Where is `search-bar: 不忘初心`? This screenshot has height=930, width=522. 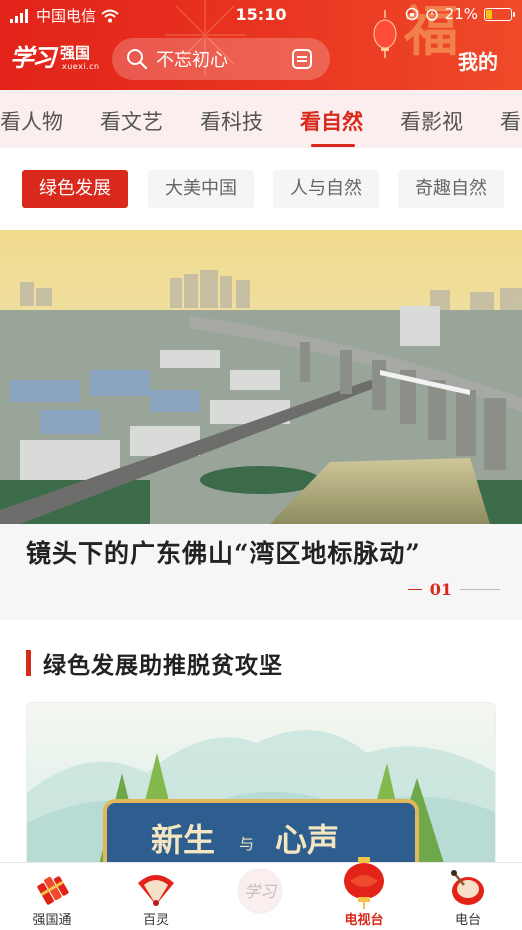
search-bar: 不忘初心 is located at coordinates (221, 59).